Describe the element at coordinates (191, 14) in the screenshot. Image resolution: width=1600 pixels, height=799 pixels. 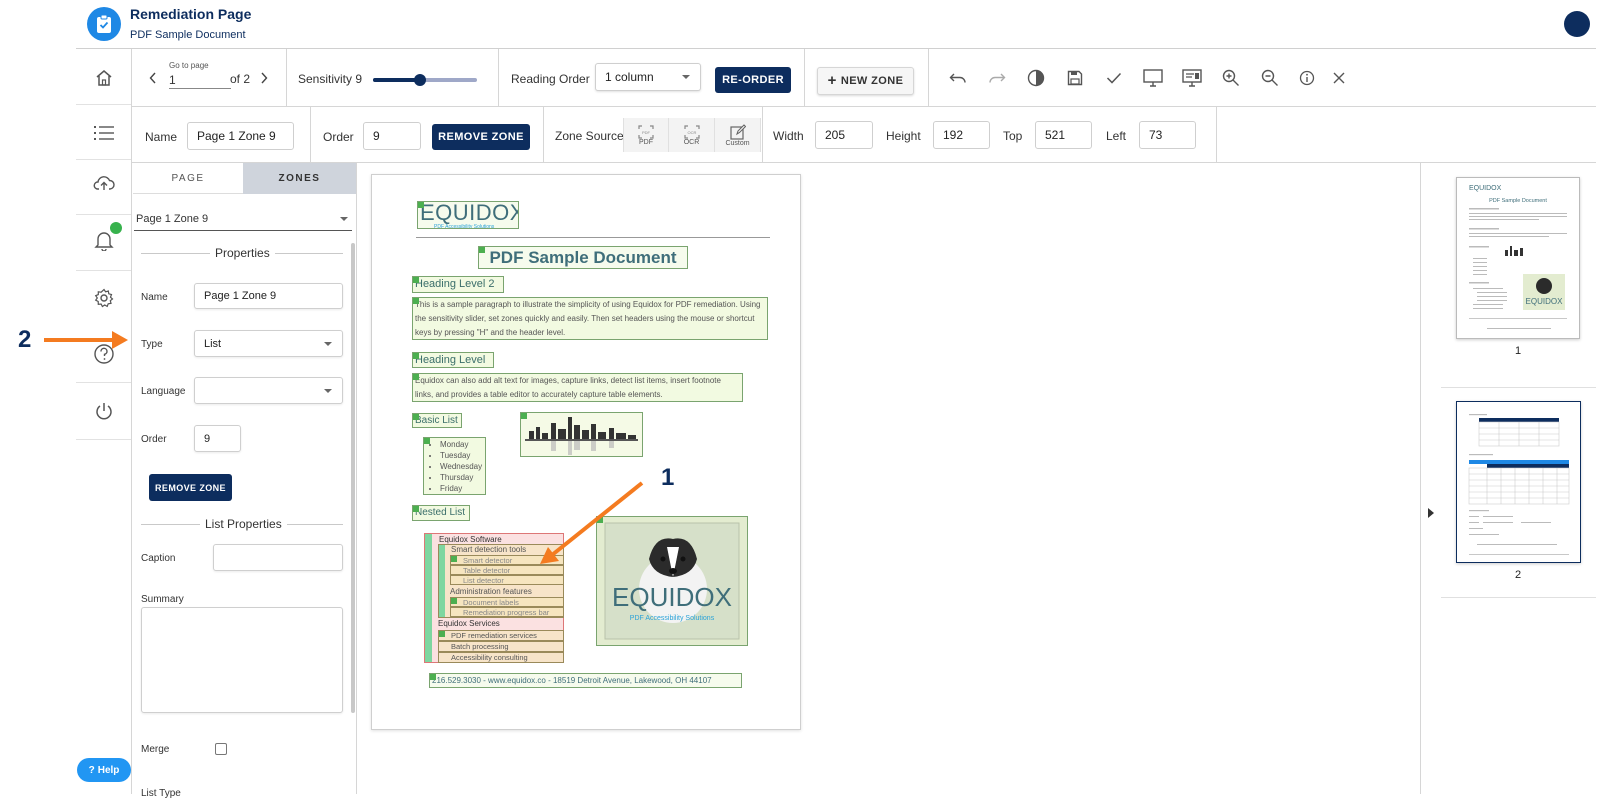
I see `app-title: Remediation Page` at that location.